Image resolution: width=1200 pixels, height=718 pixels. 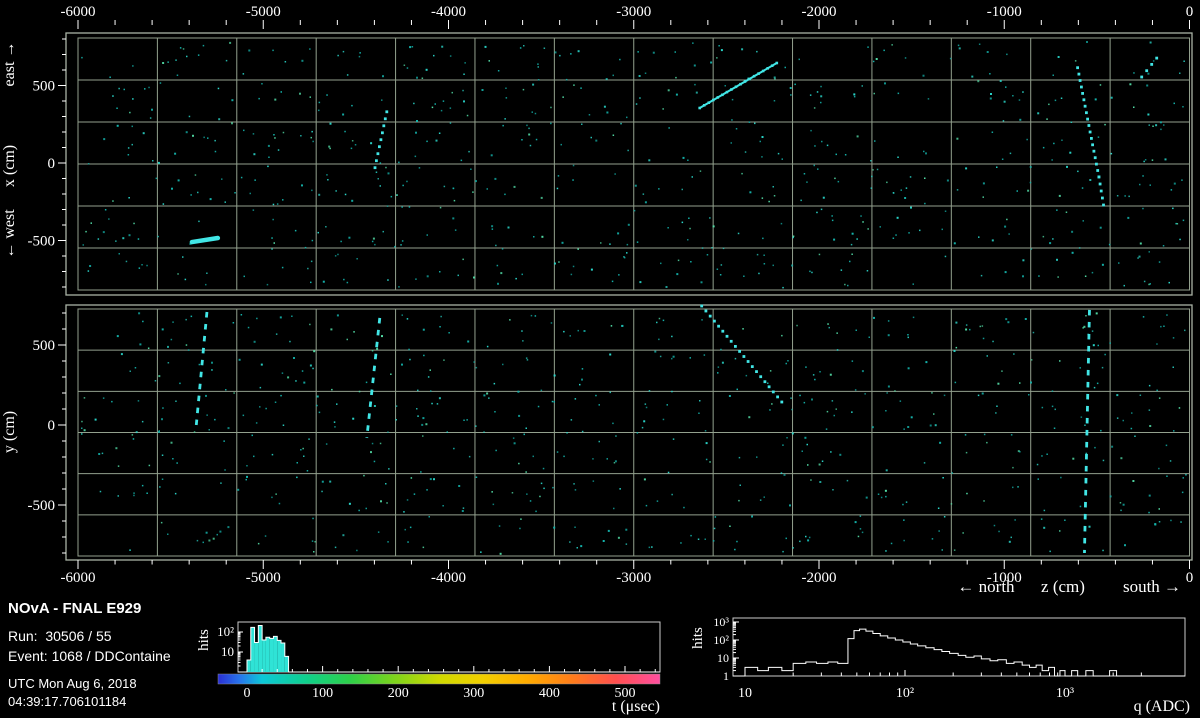 I want to click on svg-text: 400, so click(x=549, y=693).